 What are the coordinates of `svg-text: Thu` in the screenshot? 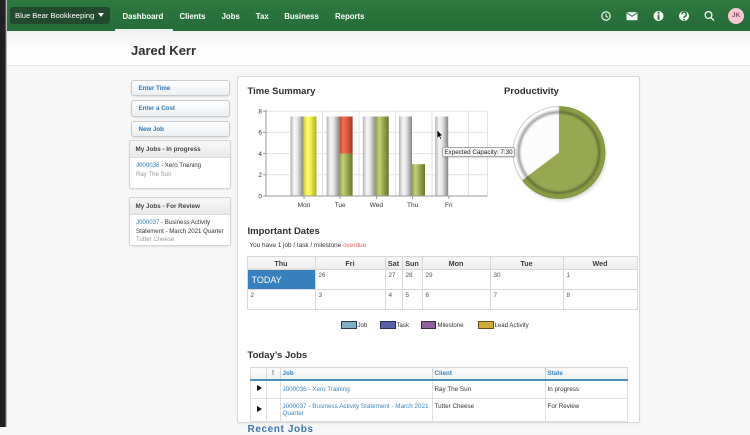 It's located at (413, 205).